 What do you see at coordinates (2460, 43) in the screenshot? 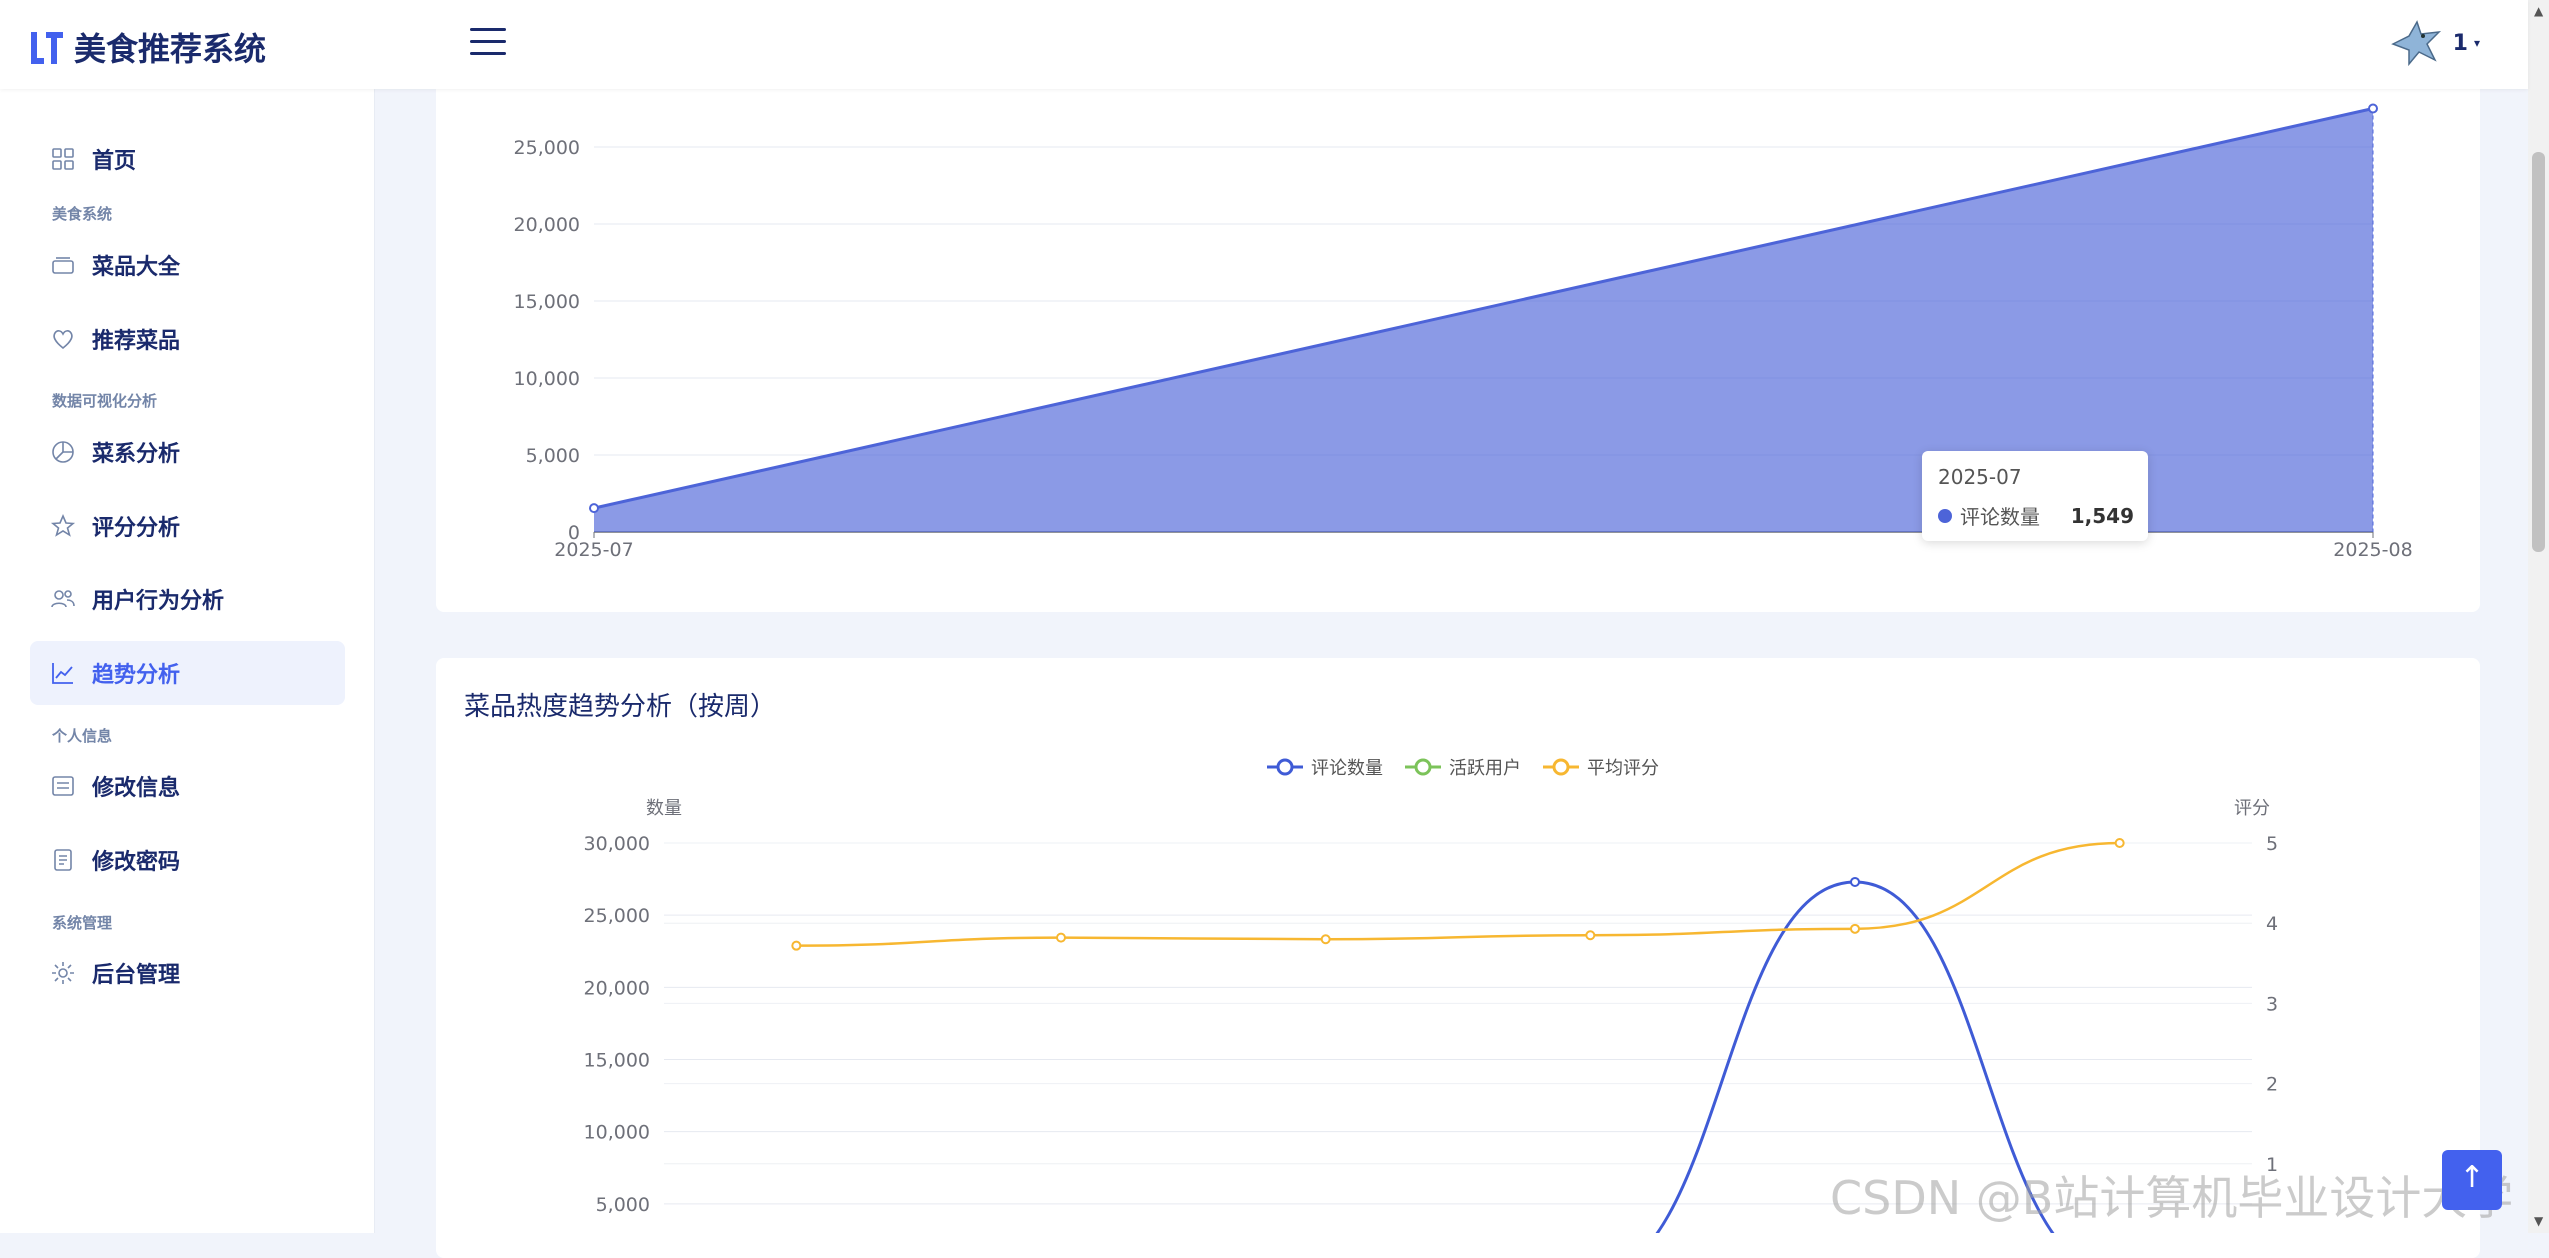
I see `user-name: 1` at bounding box center [2460, 43].